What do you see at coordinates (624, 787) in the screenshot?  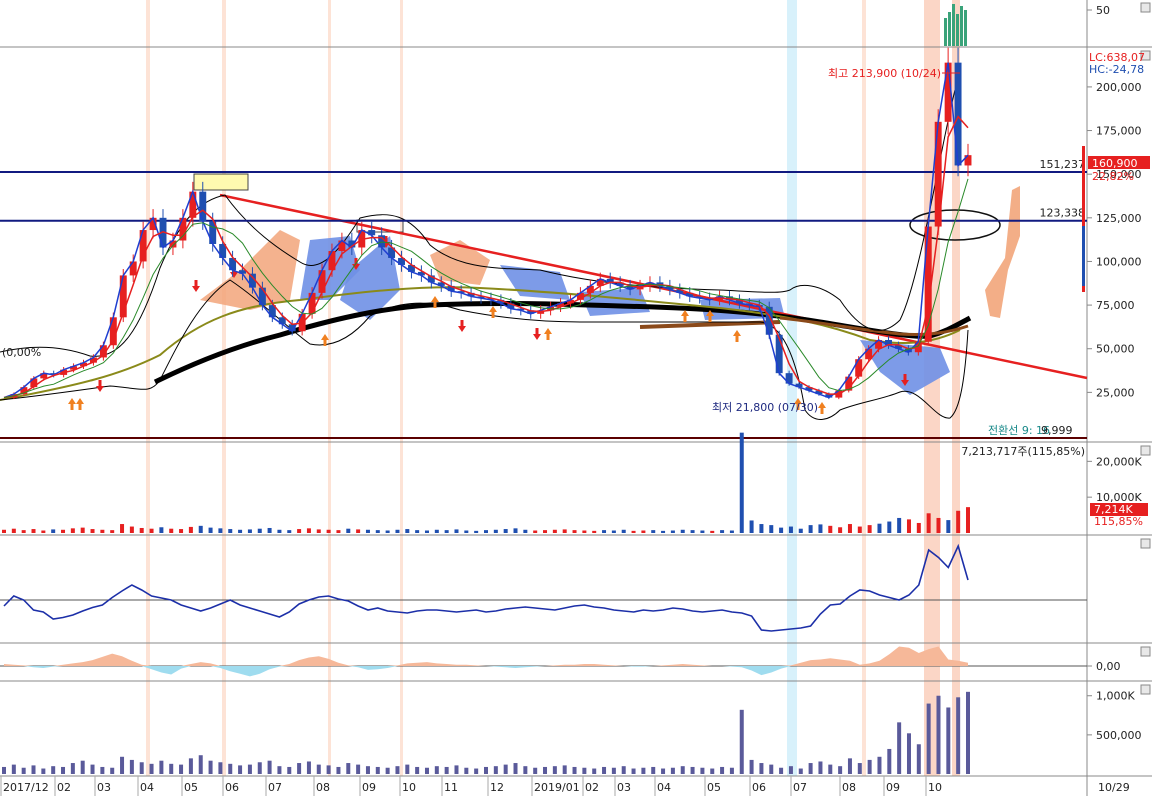 I see `time-tick-label: 03` at bounding box center [624, 787].